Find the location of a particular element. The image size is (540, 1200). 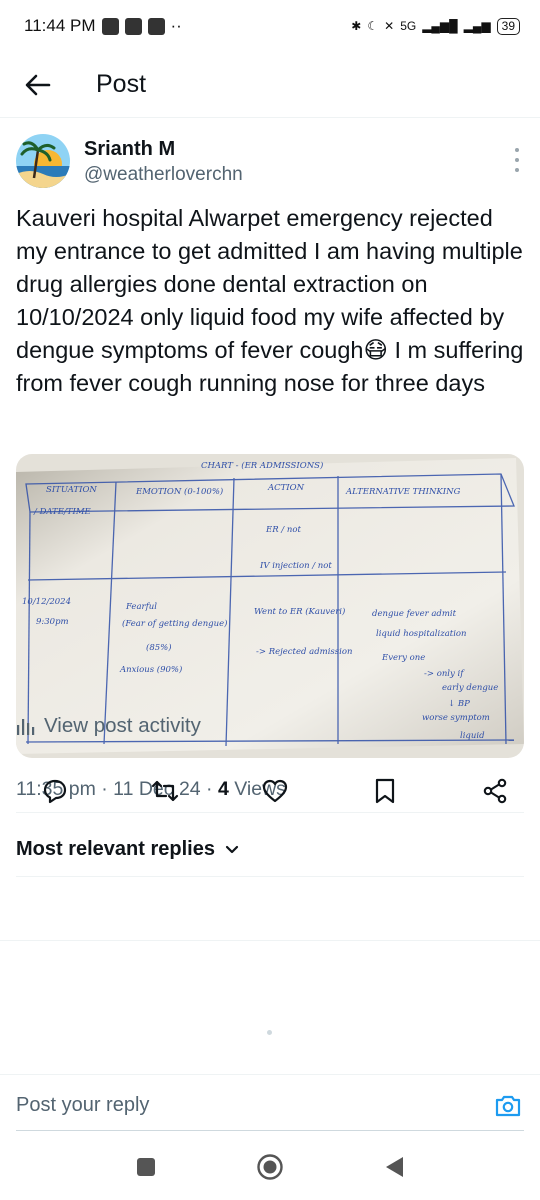

status-time: 11:44 PM is located at coordinates (60, 25).